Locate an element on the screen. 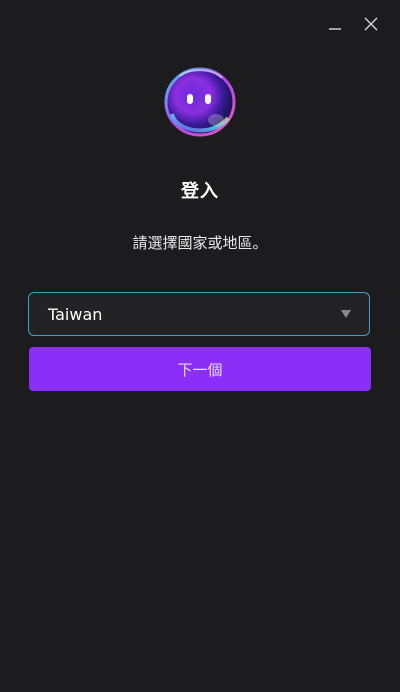 Image resolution: width=400 pixels, height=692 pixels. app-logo is located at coordinates (200, 102).